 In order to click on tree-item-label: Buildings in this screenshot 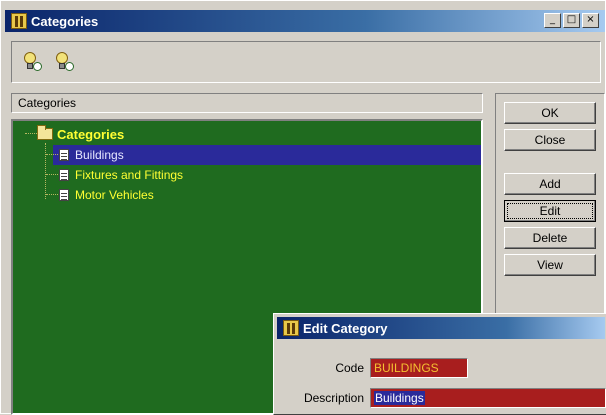, I will do `click(99, 155)`.